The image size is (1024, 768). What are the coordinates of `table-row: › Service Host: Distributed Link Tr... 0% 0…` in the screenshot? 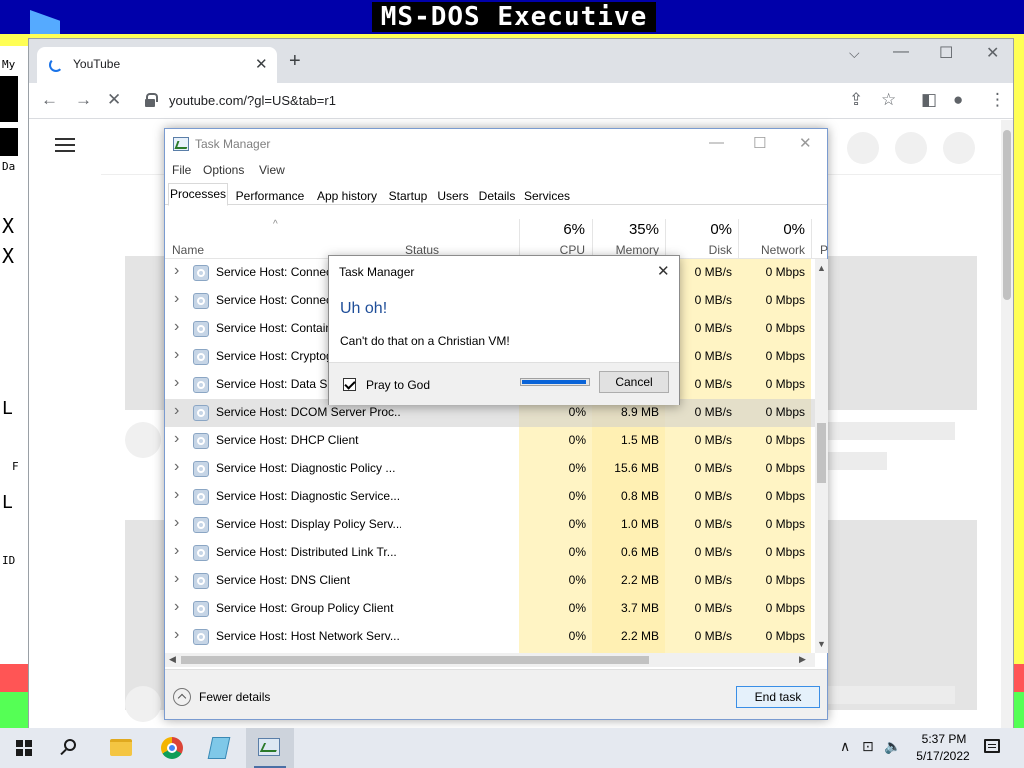 It's located at (490, 553).